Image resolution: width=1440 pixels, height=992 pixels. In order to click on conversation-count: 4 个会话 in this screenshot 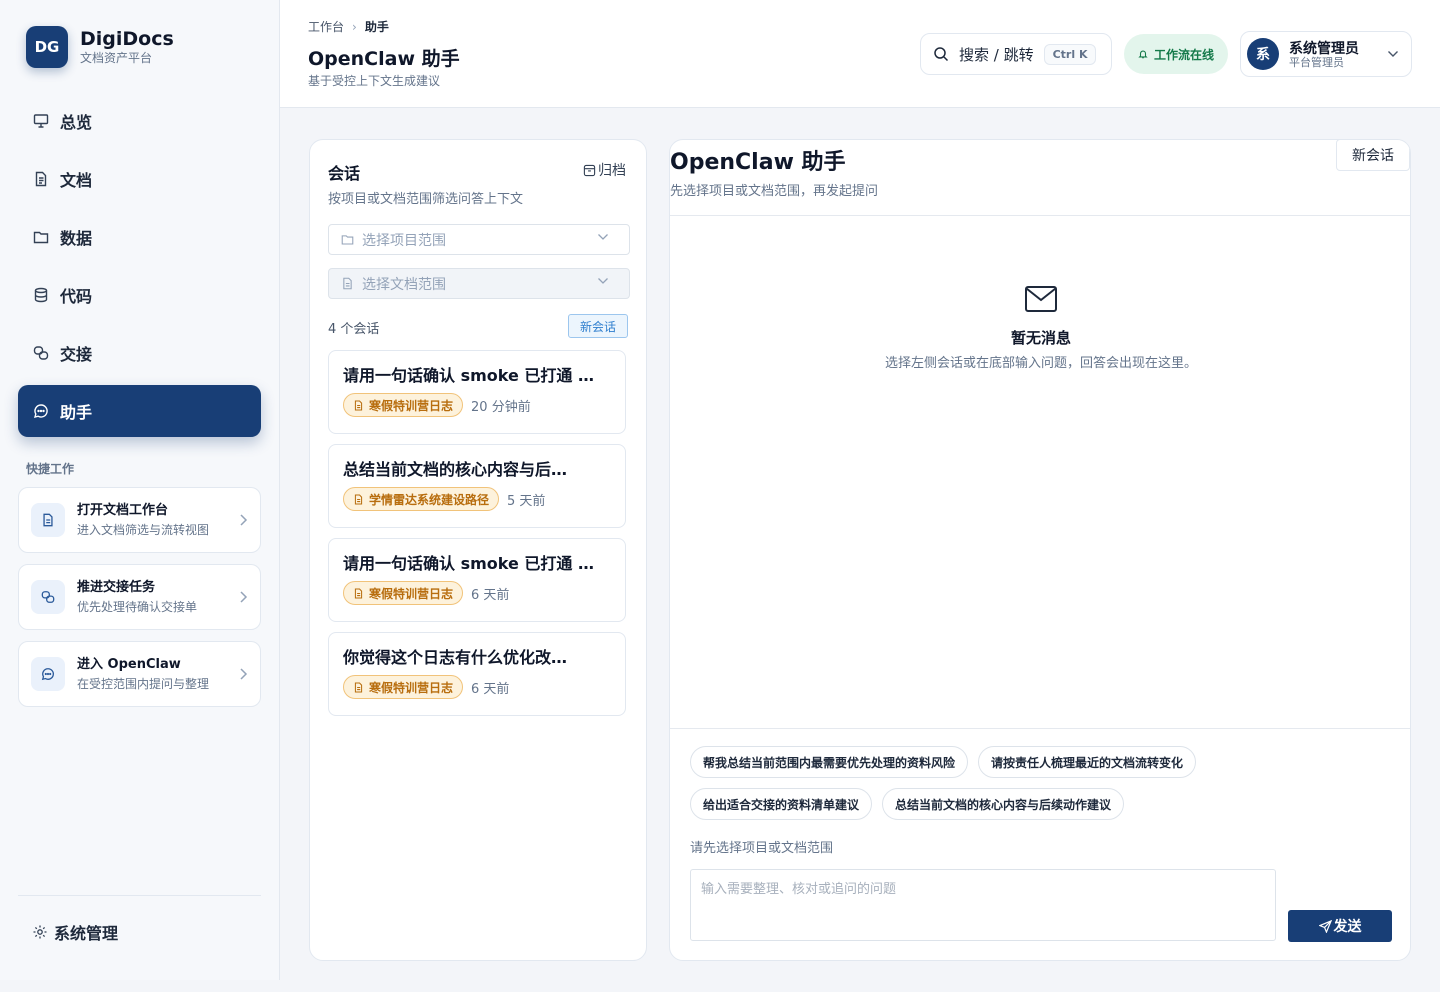, I will do `click(354, 329)`.